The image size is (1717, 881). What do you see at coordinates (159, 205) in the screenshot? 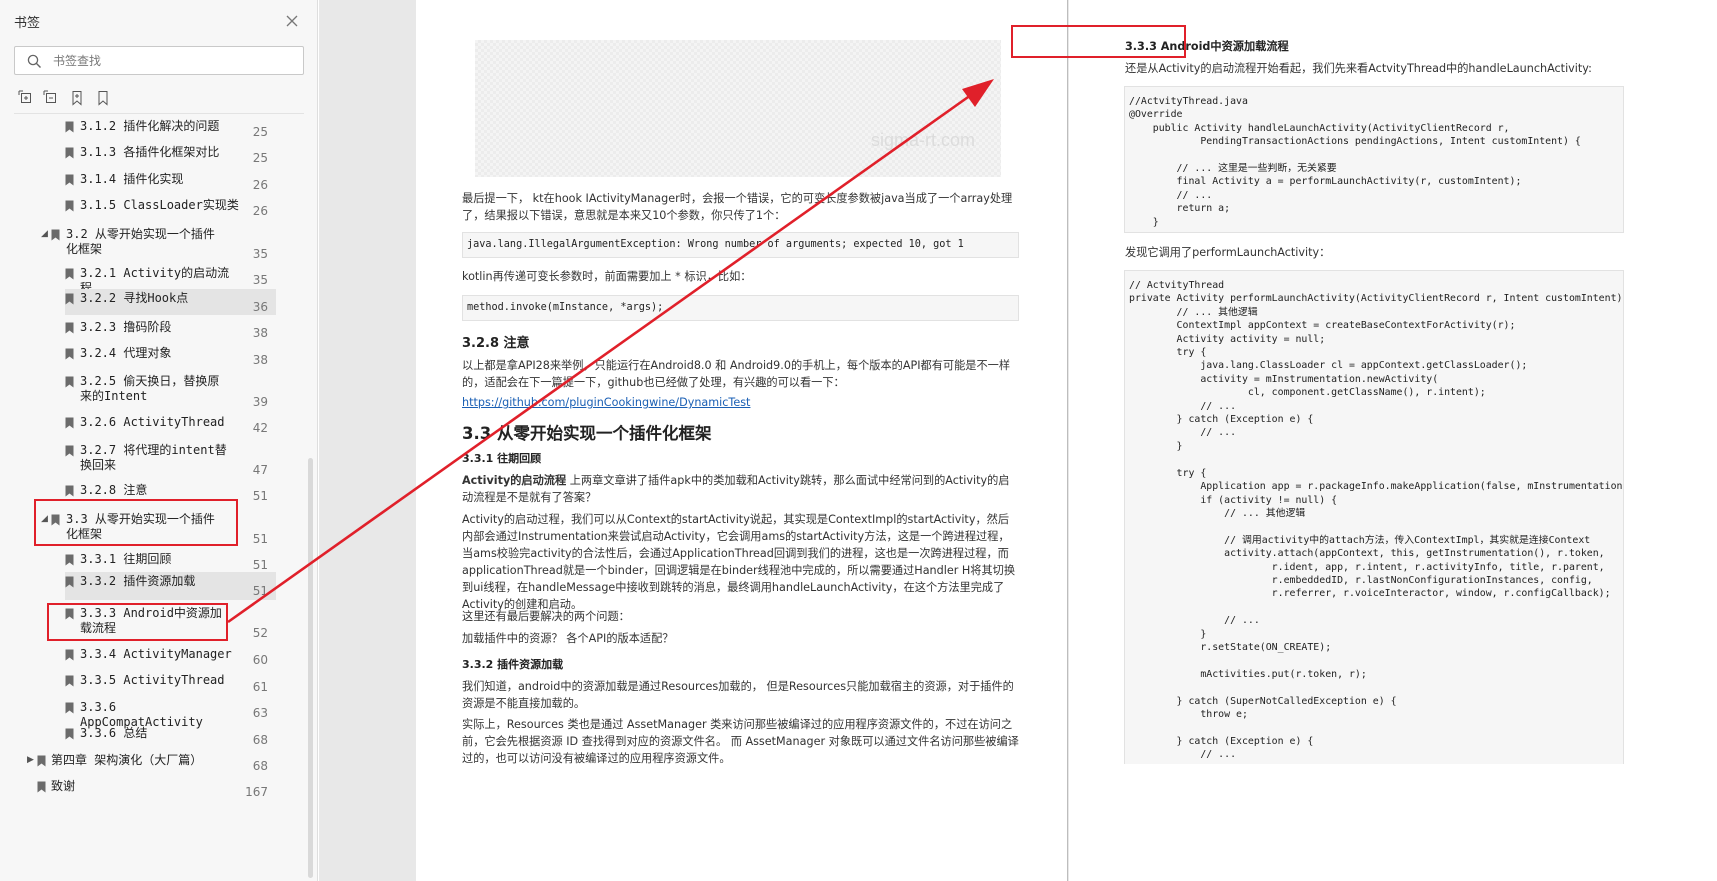
I see `bookmark-label: 3.1.5 ClassLoader实现类` at bounding box center [159, 205].